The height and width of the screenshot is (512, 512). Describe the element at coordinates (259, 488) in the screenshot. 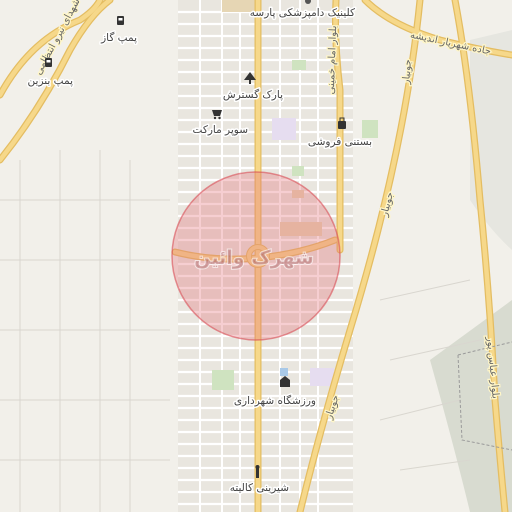

I see `poi-label-bakery: شیرینی کالیته` at that location.